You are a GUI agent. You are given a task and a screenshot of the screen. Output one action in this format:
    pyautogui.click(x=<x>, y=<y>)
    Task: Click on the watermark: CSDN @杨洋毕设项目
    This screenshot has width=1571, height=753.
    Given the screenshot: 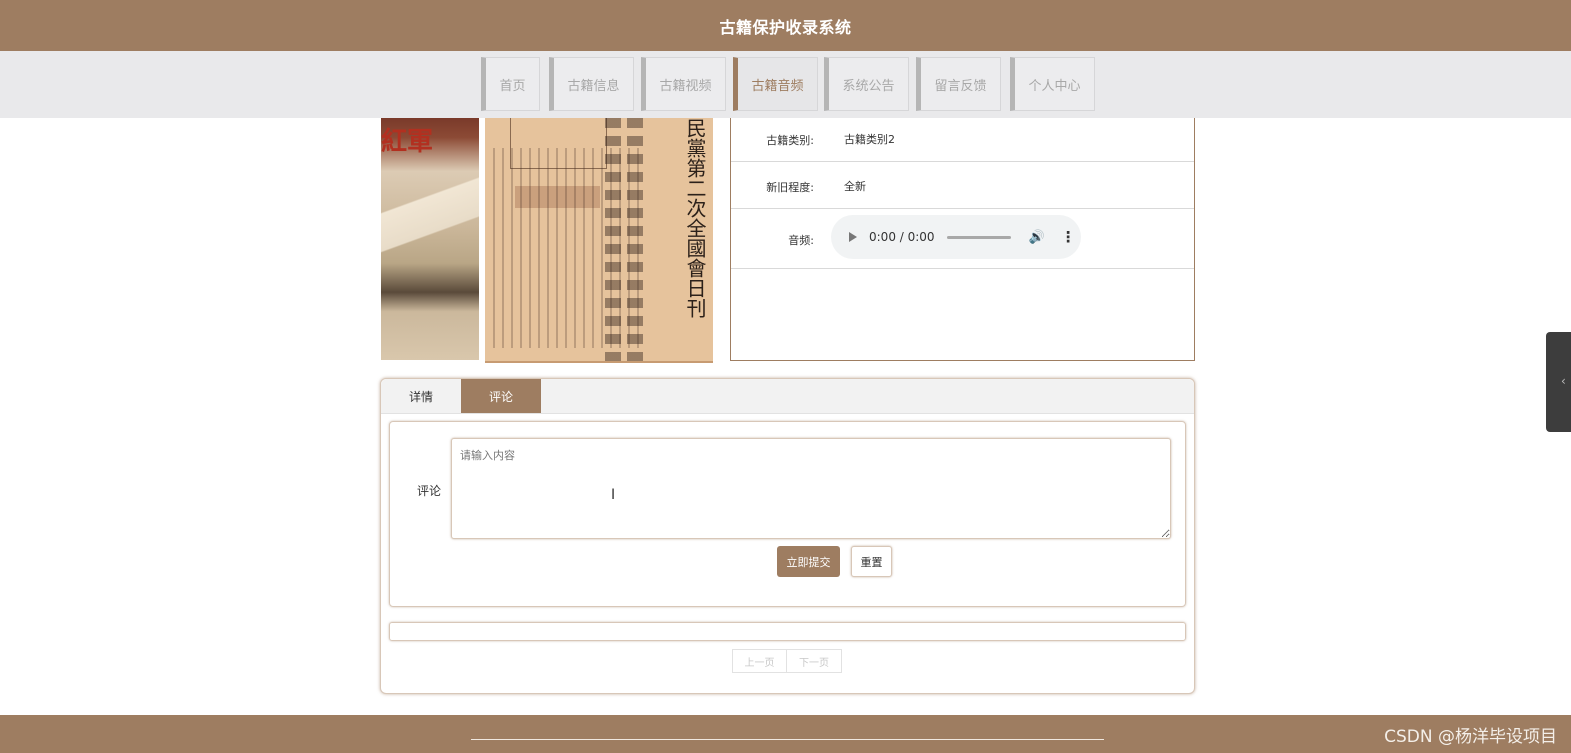 What is the action you would take?
    pyautogui.click(x=1470, y=737)
    